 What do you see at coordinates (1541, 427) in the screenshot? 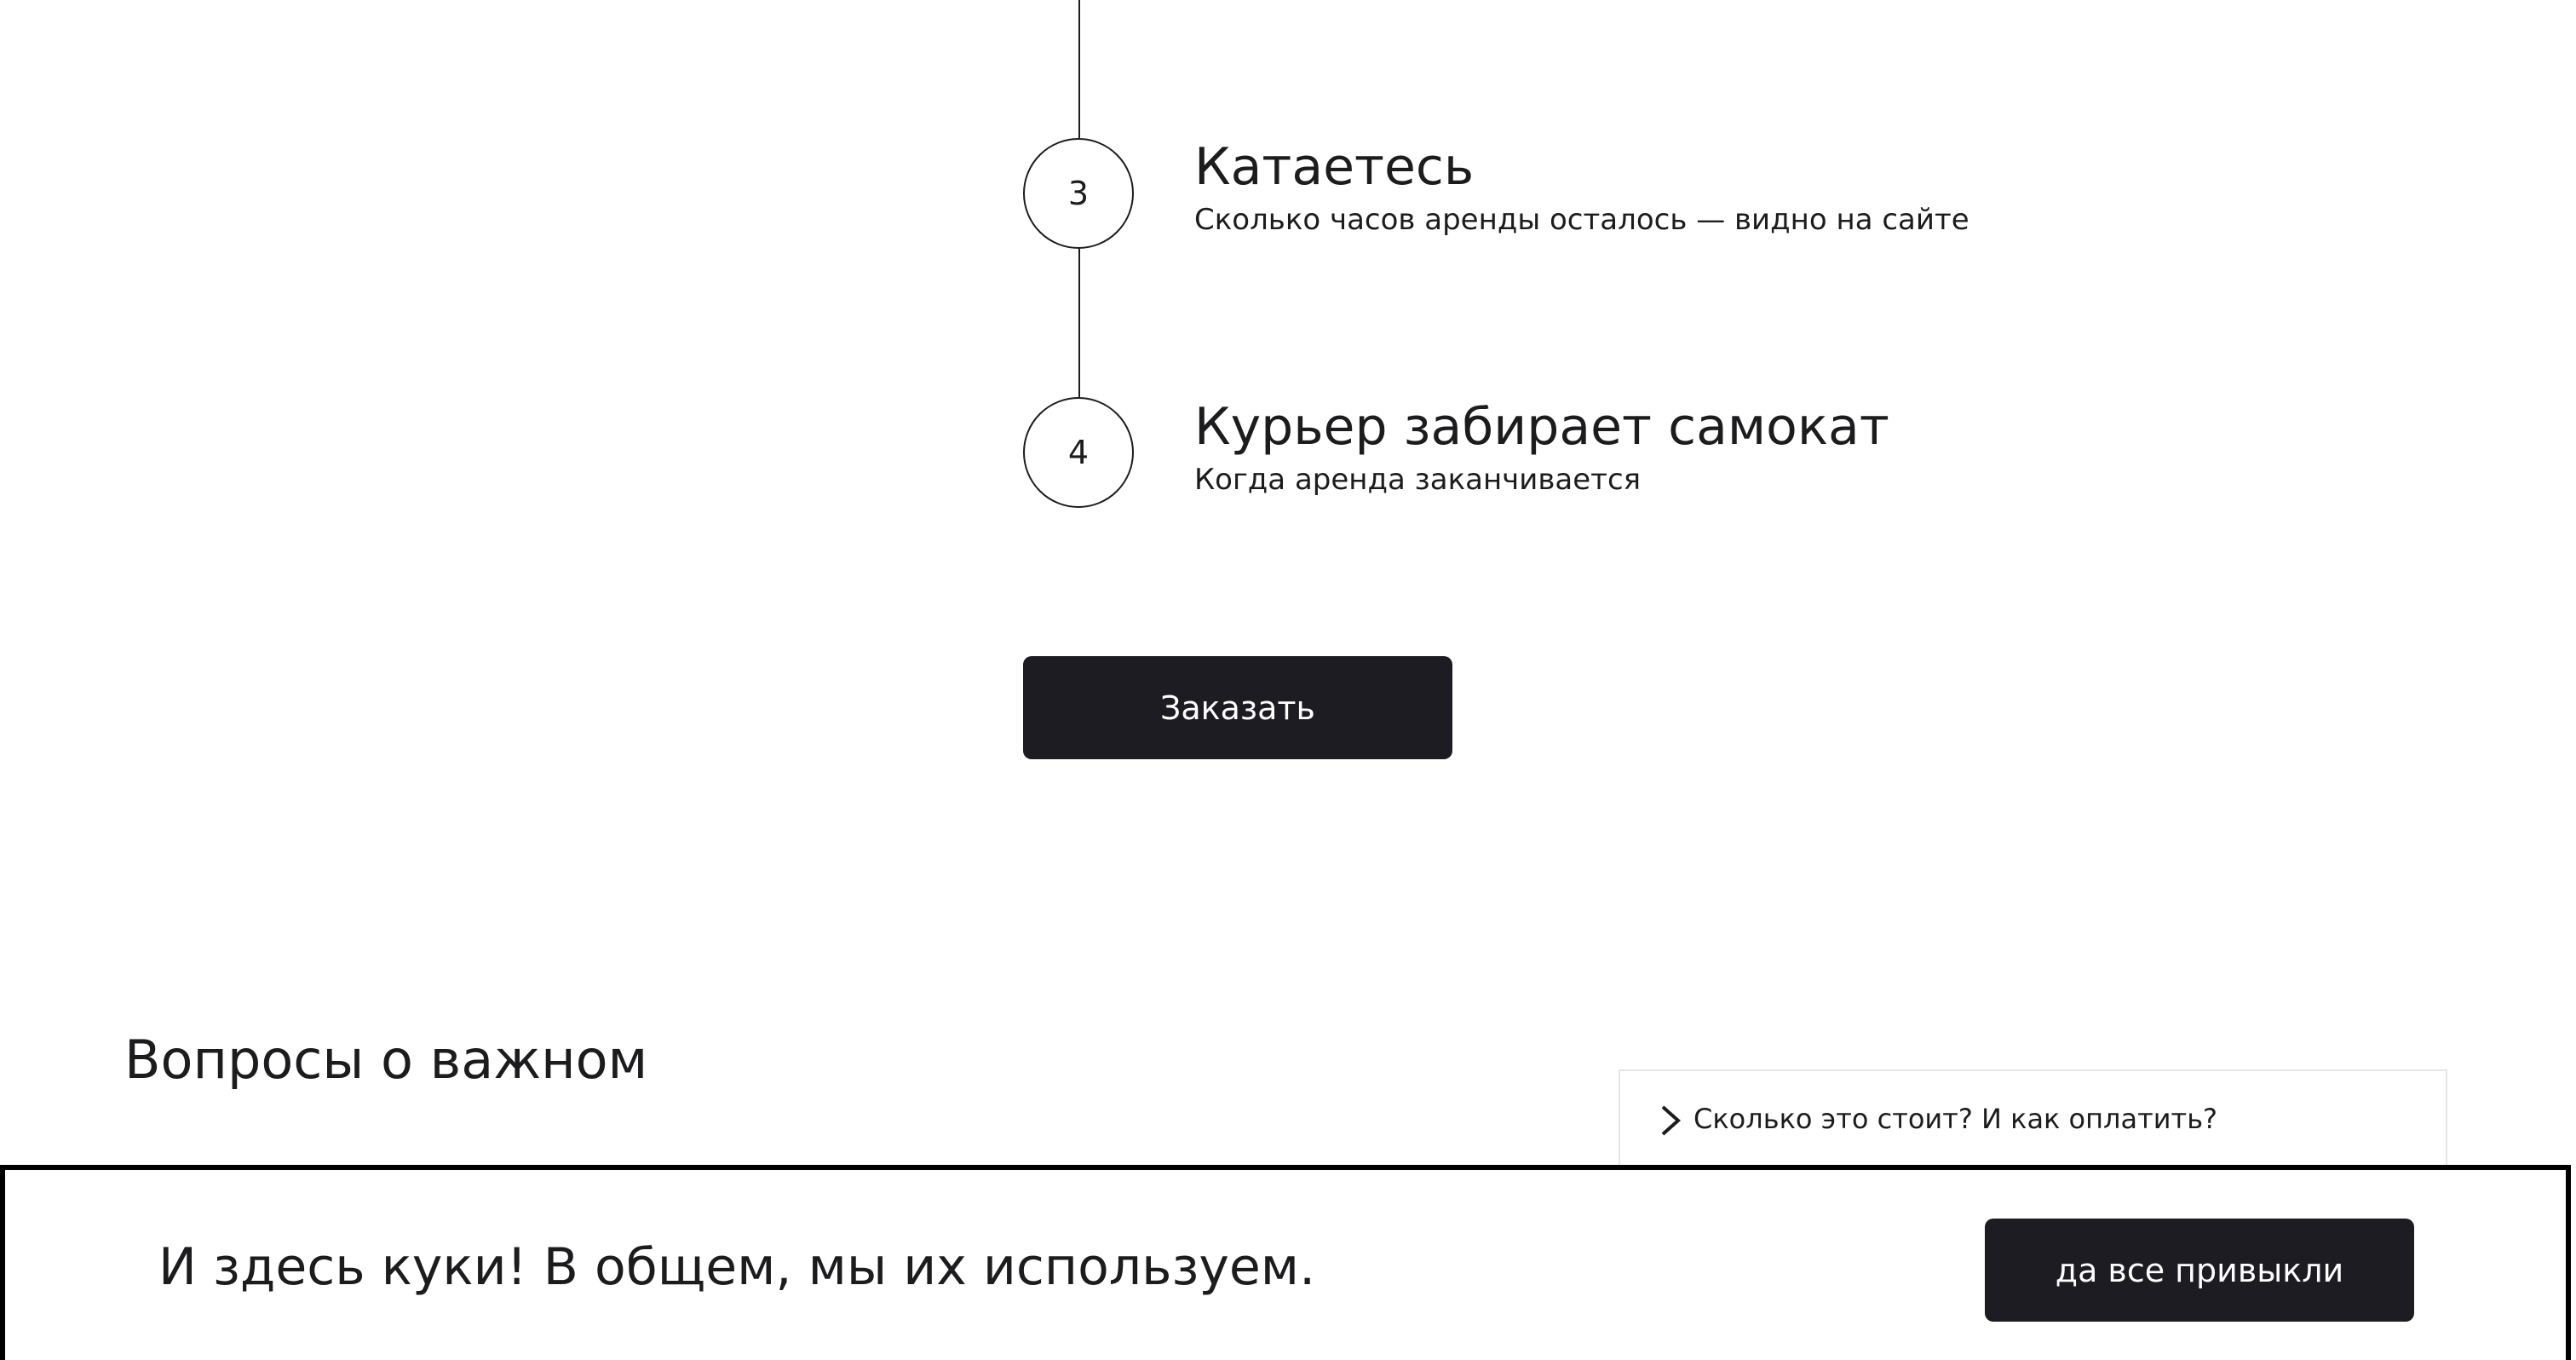
I see `step-title: Курьер забирает самокат` at bounding box center [1541, 427].